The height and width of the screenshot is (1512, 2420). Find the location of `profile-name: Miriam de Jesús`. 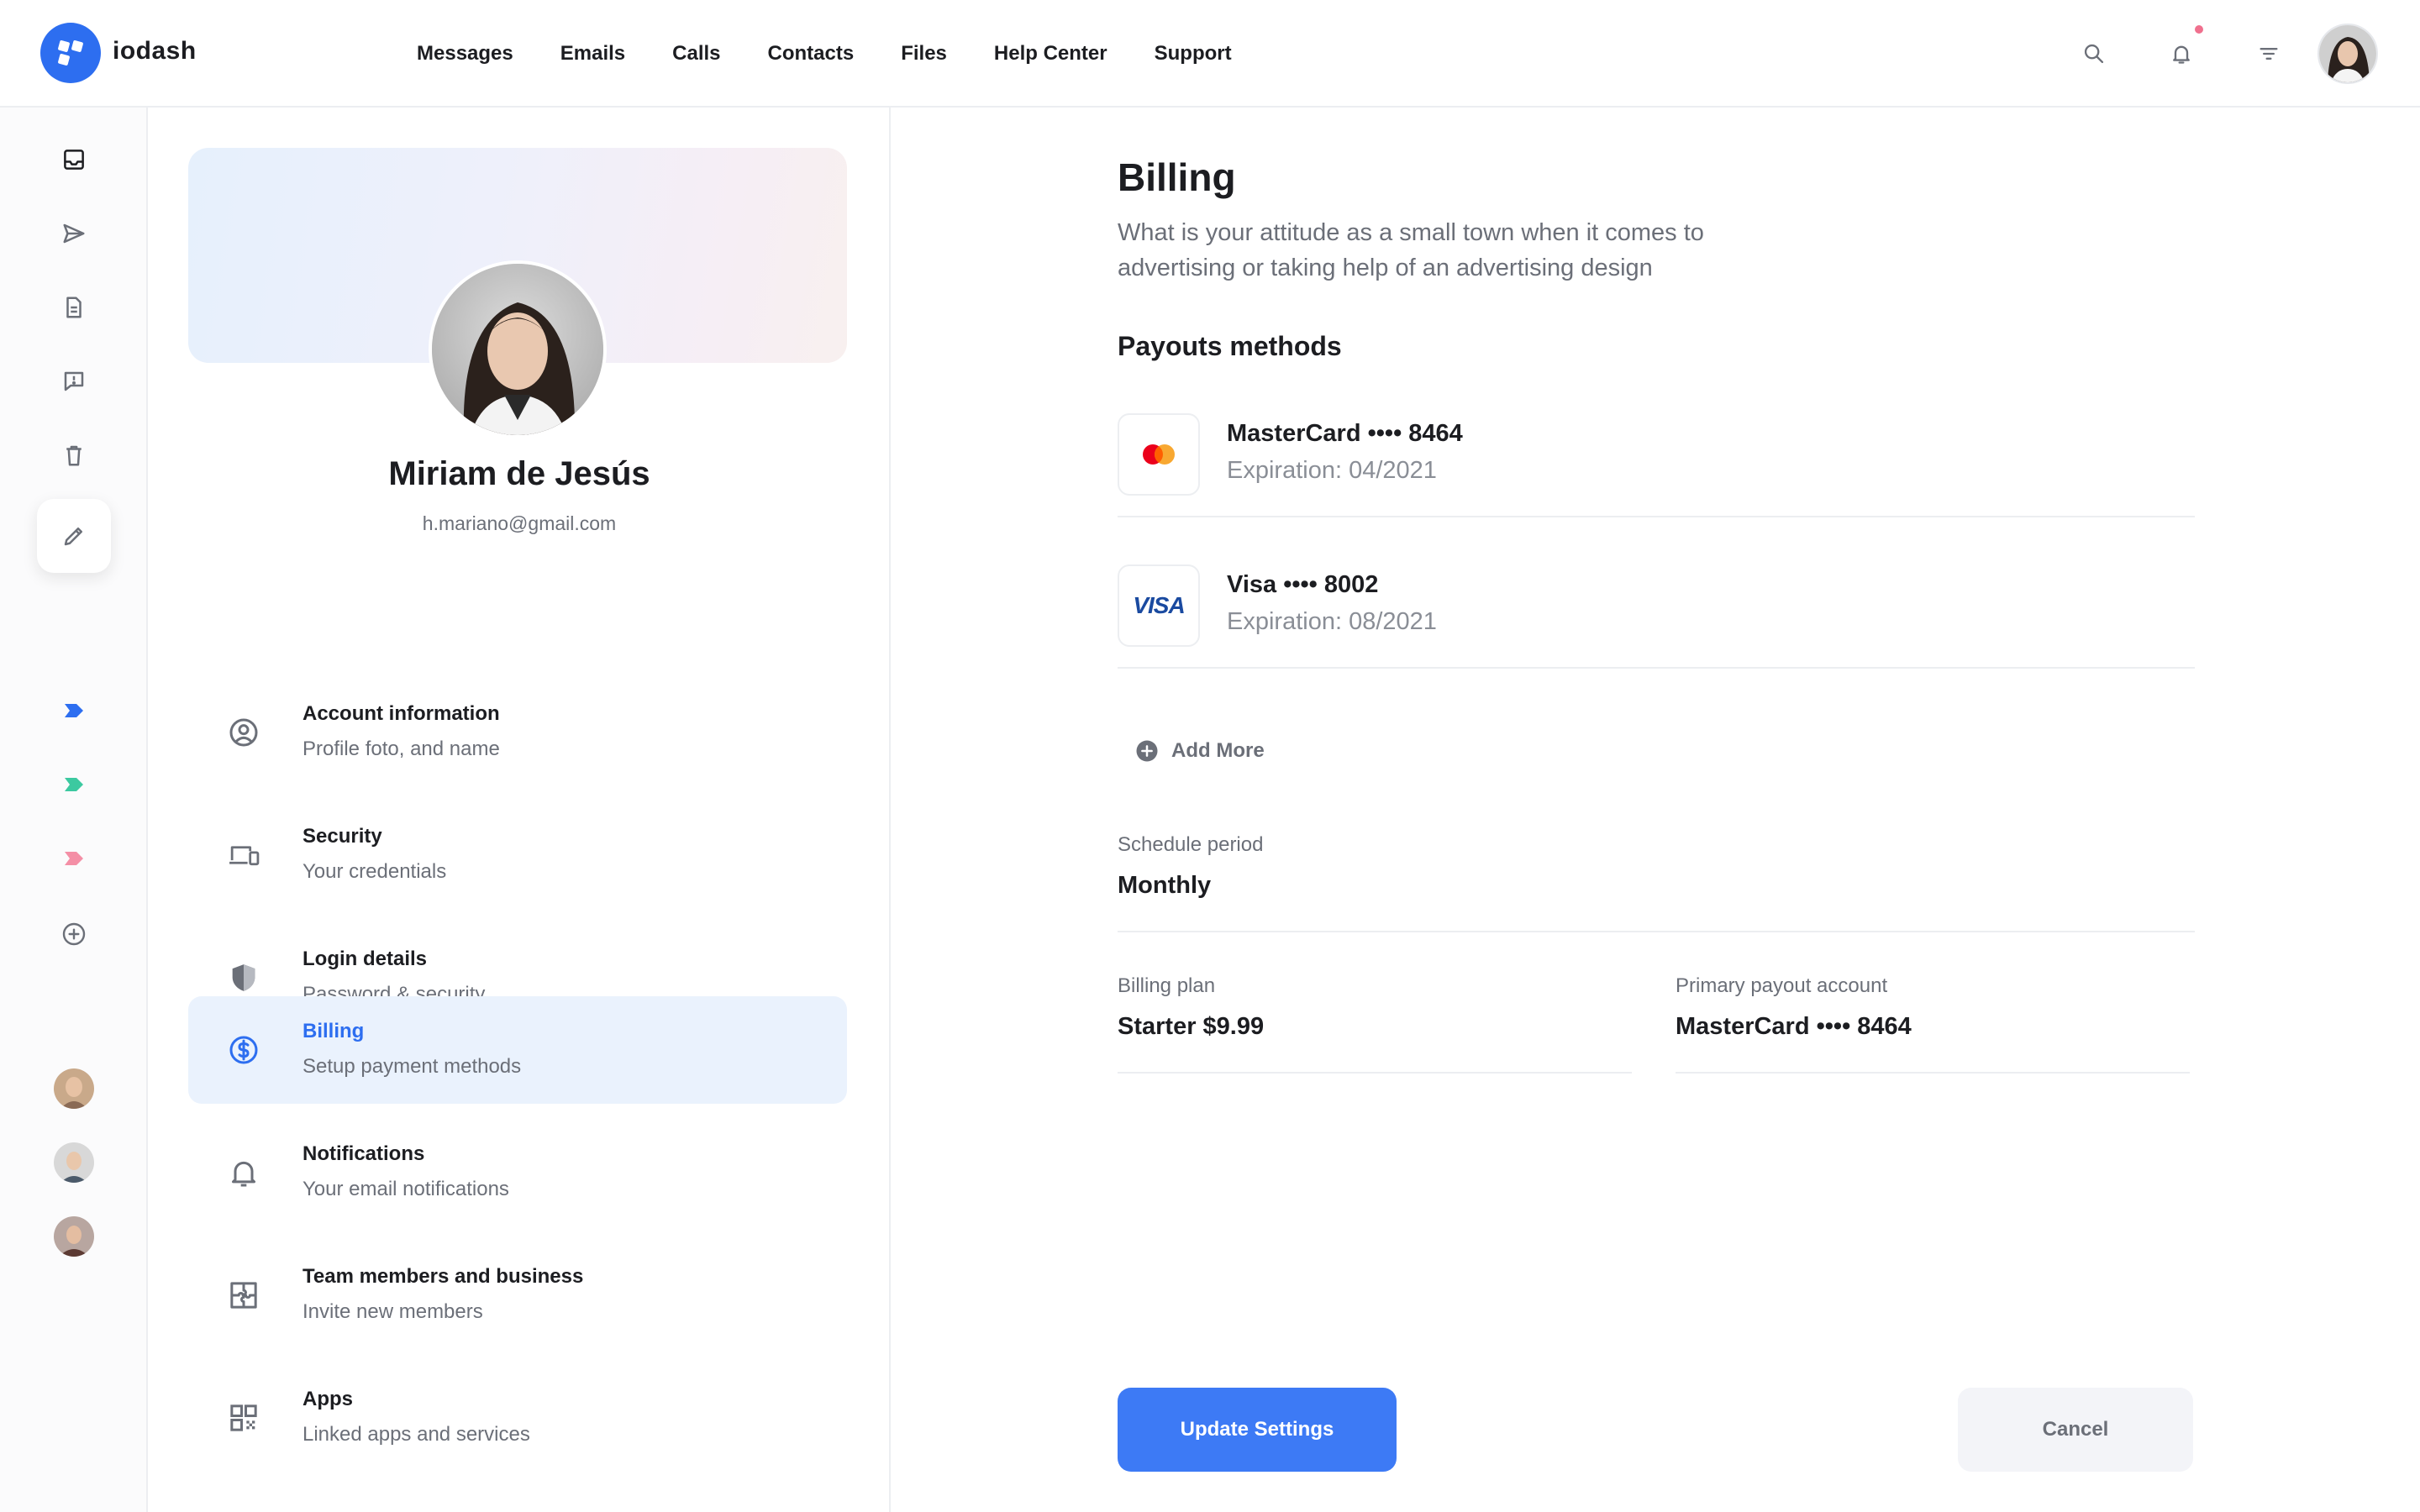

profile-name: Miriam de Jesús is located at coordinates (519, 473).